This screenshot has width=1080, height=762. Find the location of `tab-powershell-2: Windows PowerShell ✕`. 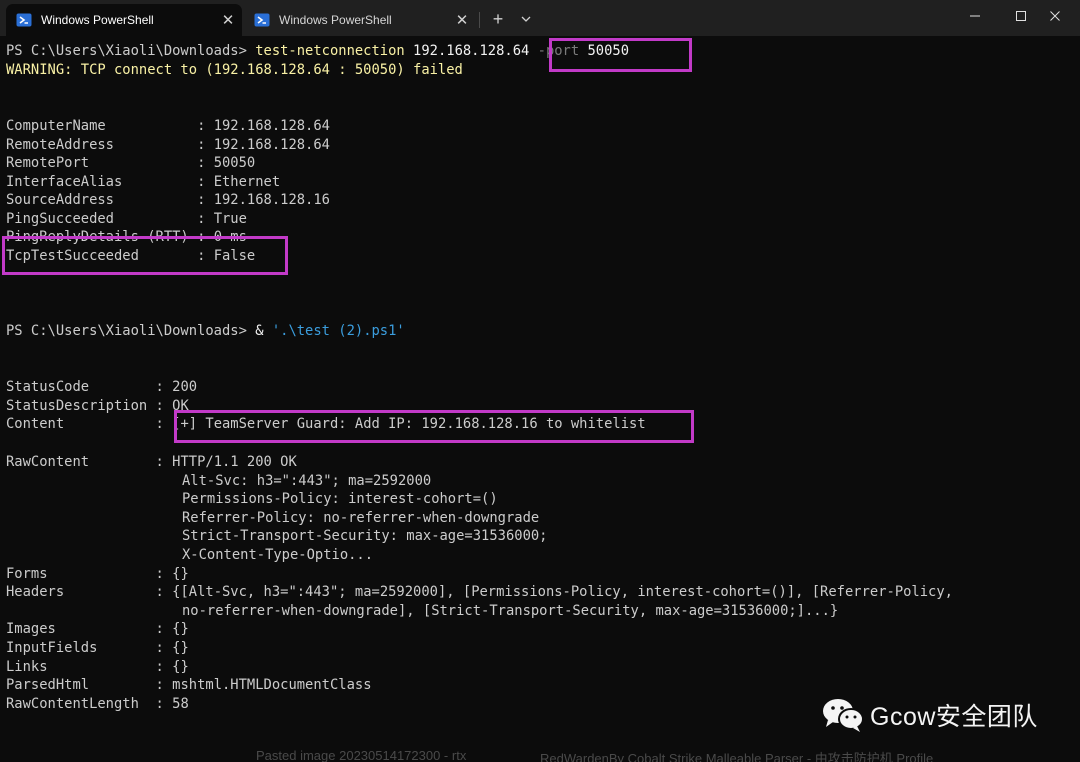

tab-powershell-2: Windows PowerShell ✕ is located at coordinates (360, 20).